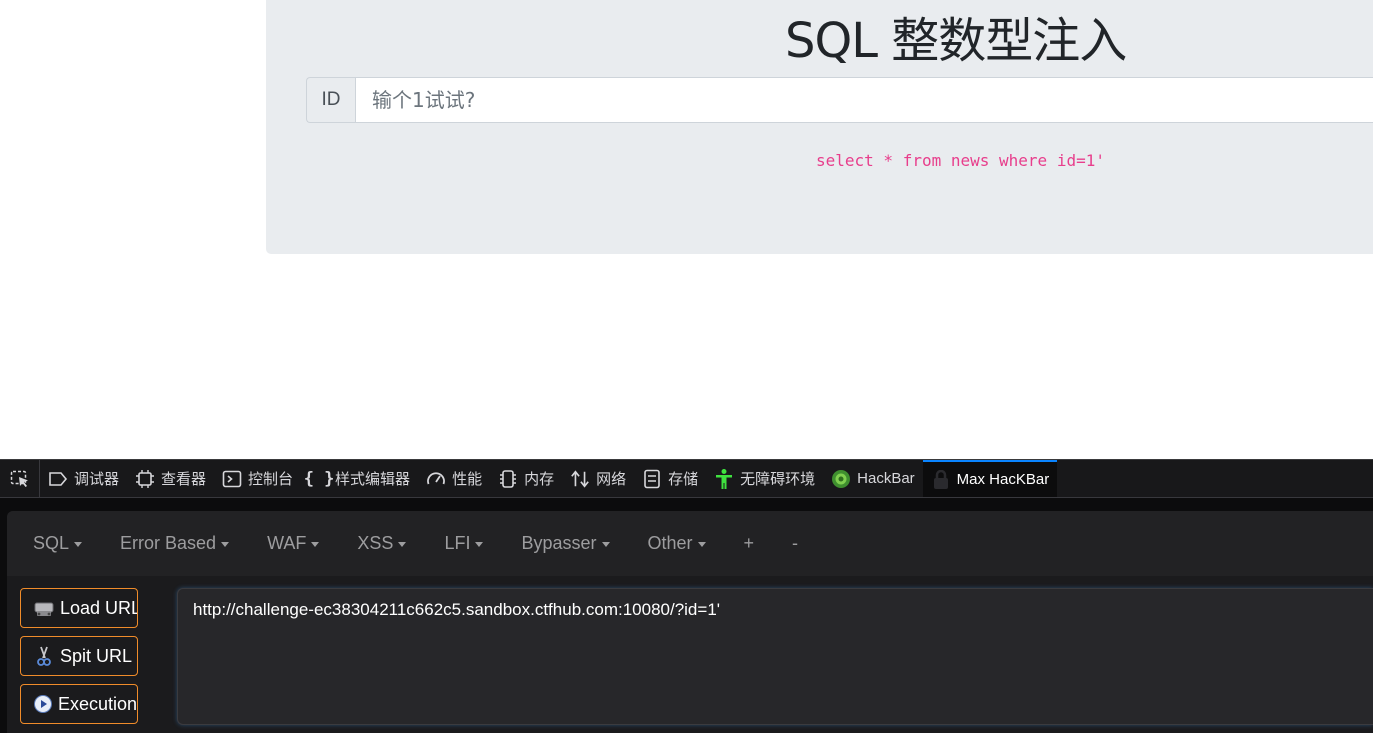 Image resolution: width=1373 pixels, height=733 pixels. I want to click on network-icon, so click(580, 479).